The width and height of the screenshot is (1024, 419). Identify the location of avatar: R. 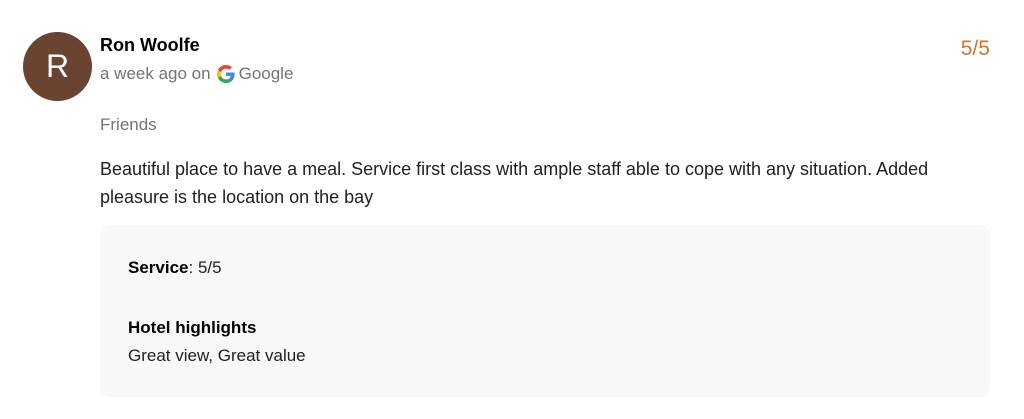
(57, 66).